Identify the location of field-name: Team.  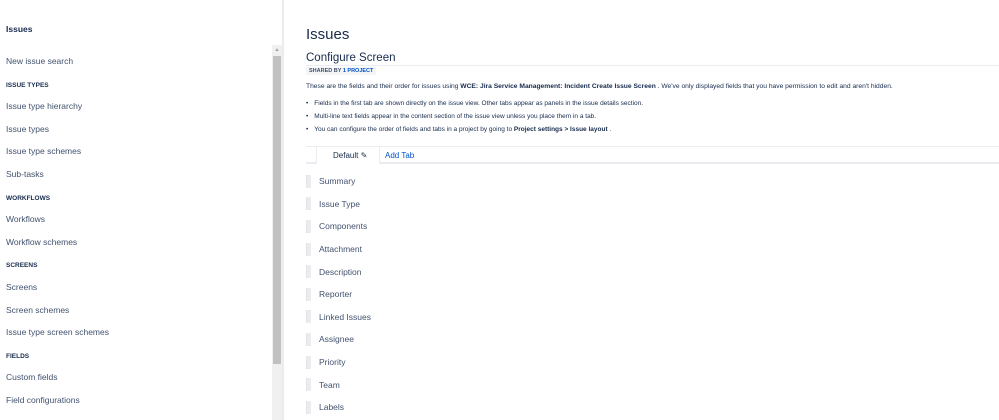
(329, 384).